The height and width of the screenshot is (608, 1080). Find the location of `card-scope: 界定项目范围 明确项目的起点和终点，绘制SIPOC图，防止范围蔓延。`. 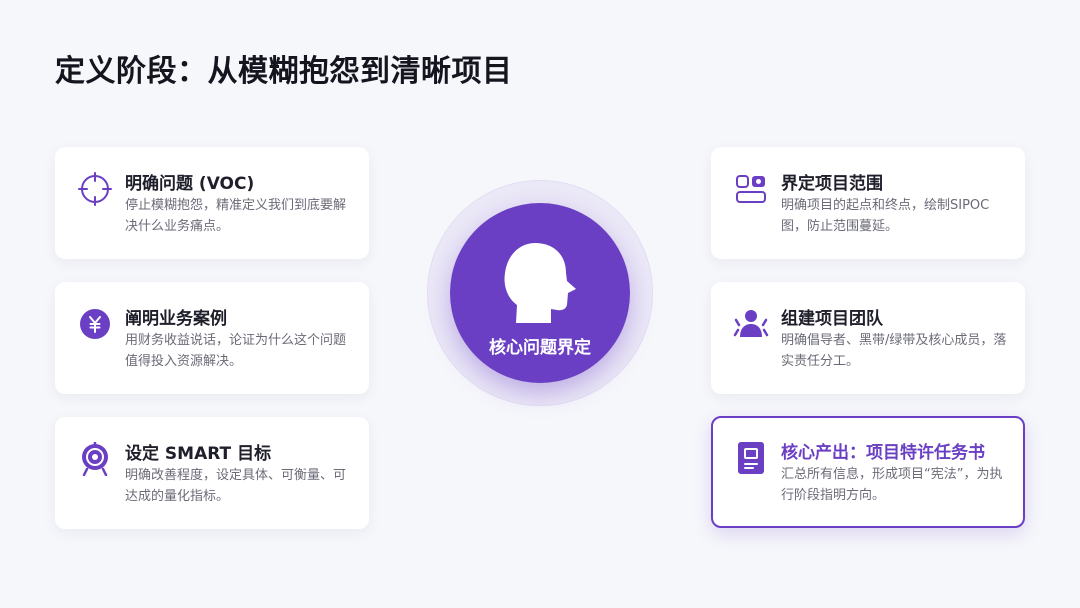

card-scope: 界定项目范围 明确项目的起点和终点，绘制SIPOC图，防止范围蔓延。 is located at coordinates (868, 203).